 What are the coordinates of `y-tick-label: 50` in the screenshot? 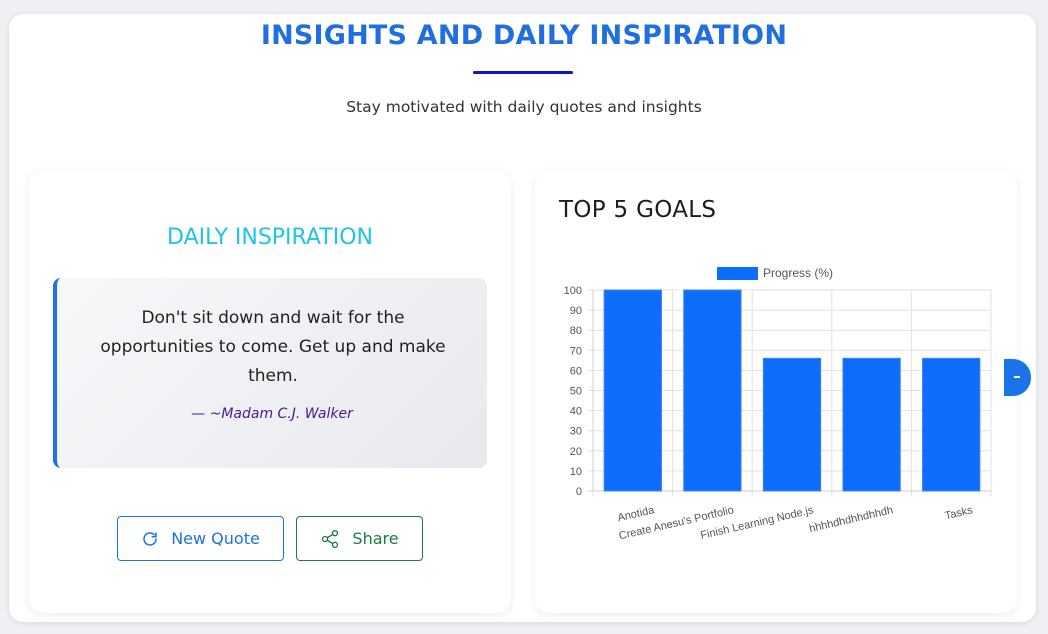 It's located at (576, 392).